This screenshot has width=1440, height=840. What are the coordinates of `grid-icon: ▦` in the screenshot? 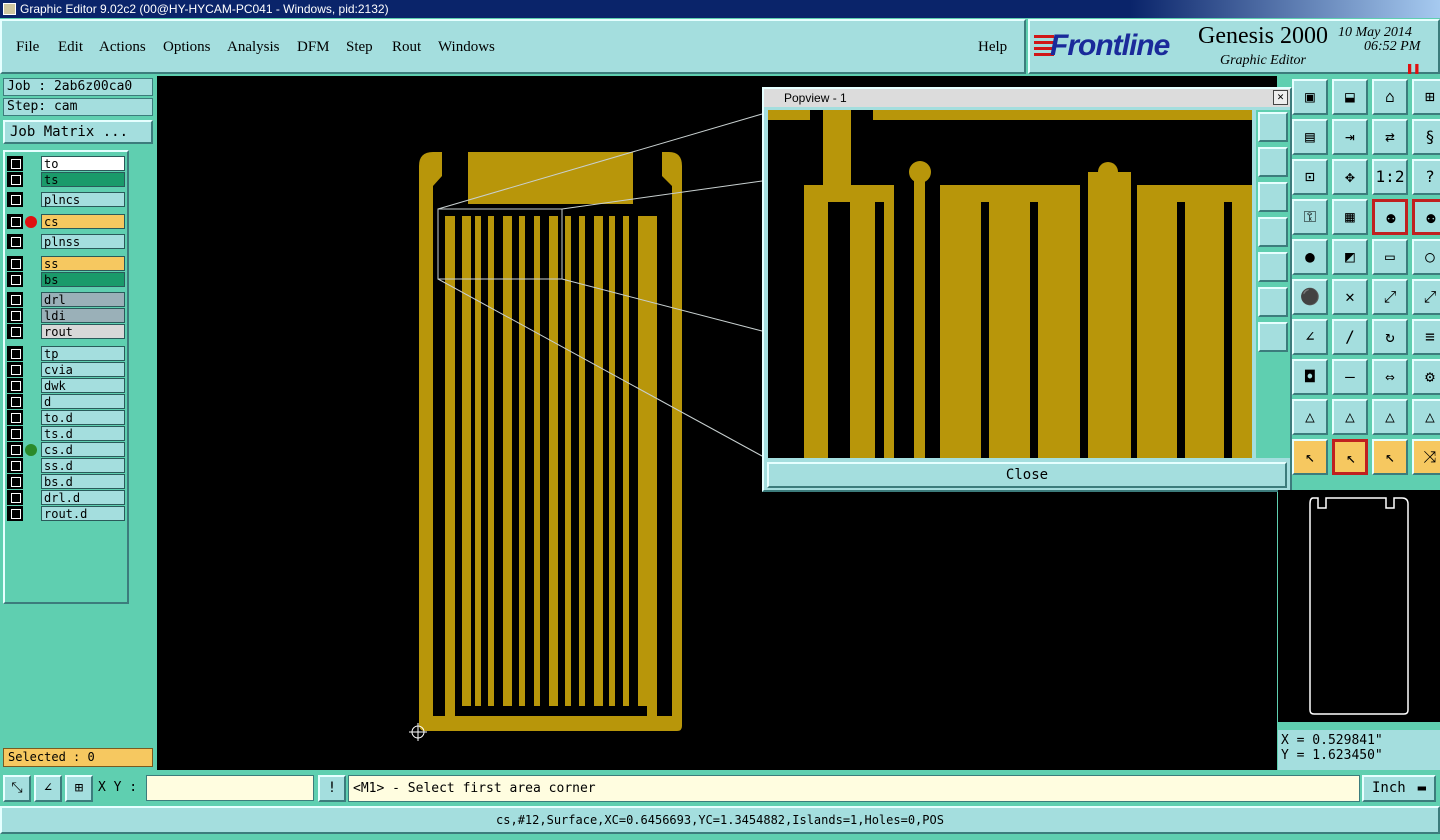 It's located at (1350, 217).